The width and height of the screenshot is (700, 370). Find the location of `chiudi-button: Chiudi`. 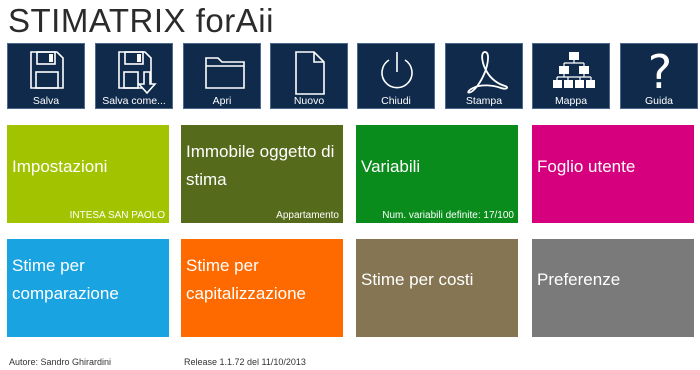

chiudi-button: Chiudi is located at coordinates (396, 76).